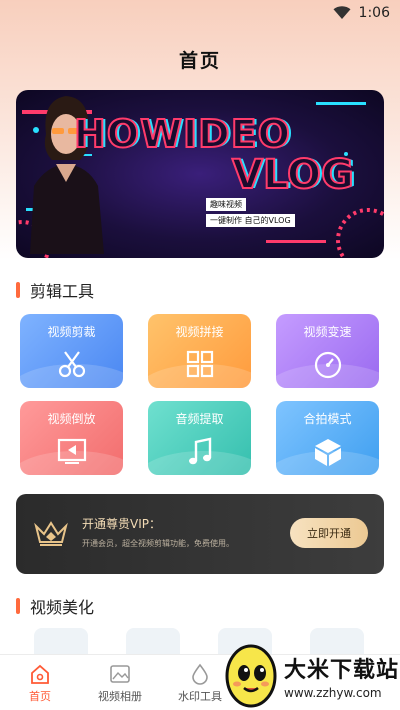  Describe the element at coordinates (71, 451) in the screenshot. I see `reverse-play-icon` at that location.